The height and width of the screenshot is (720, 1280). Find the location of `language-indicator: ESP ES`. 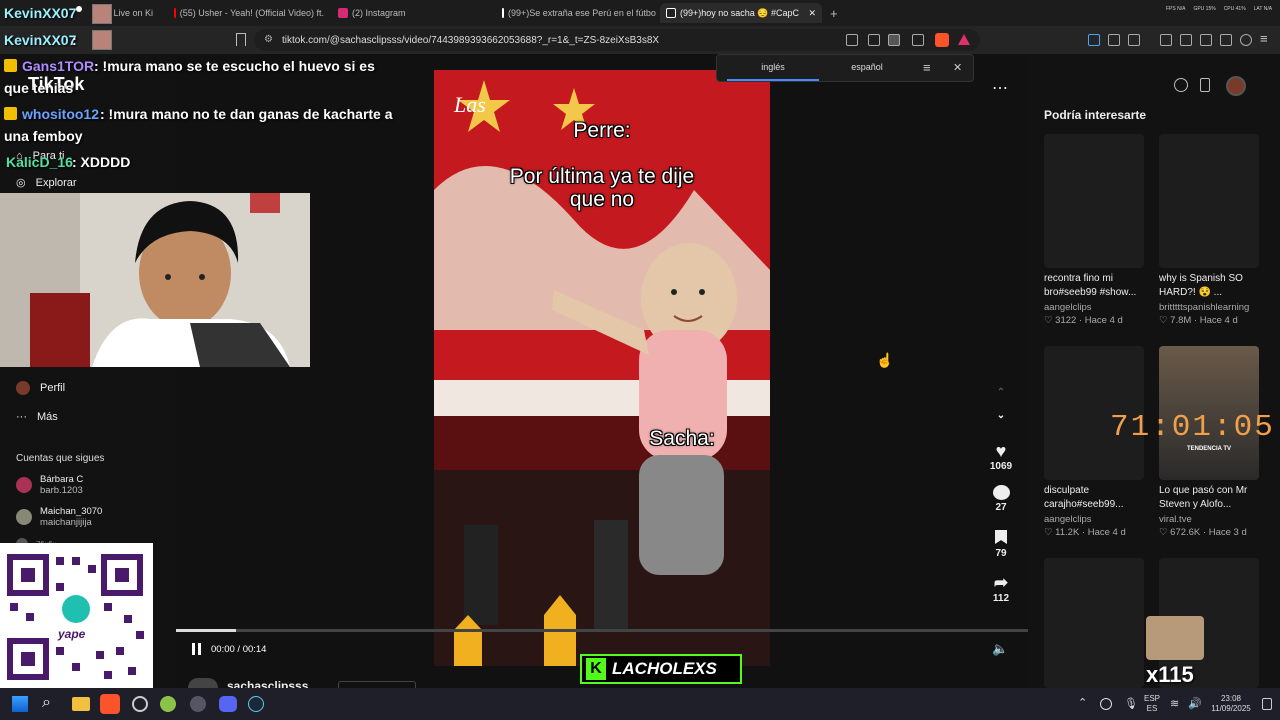

language-indicator: ESP ES is located at coordinates (1152, 704).